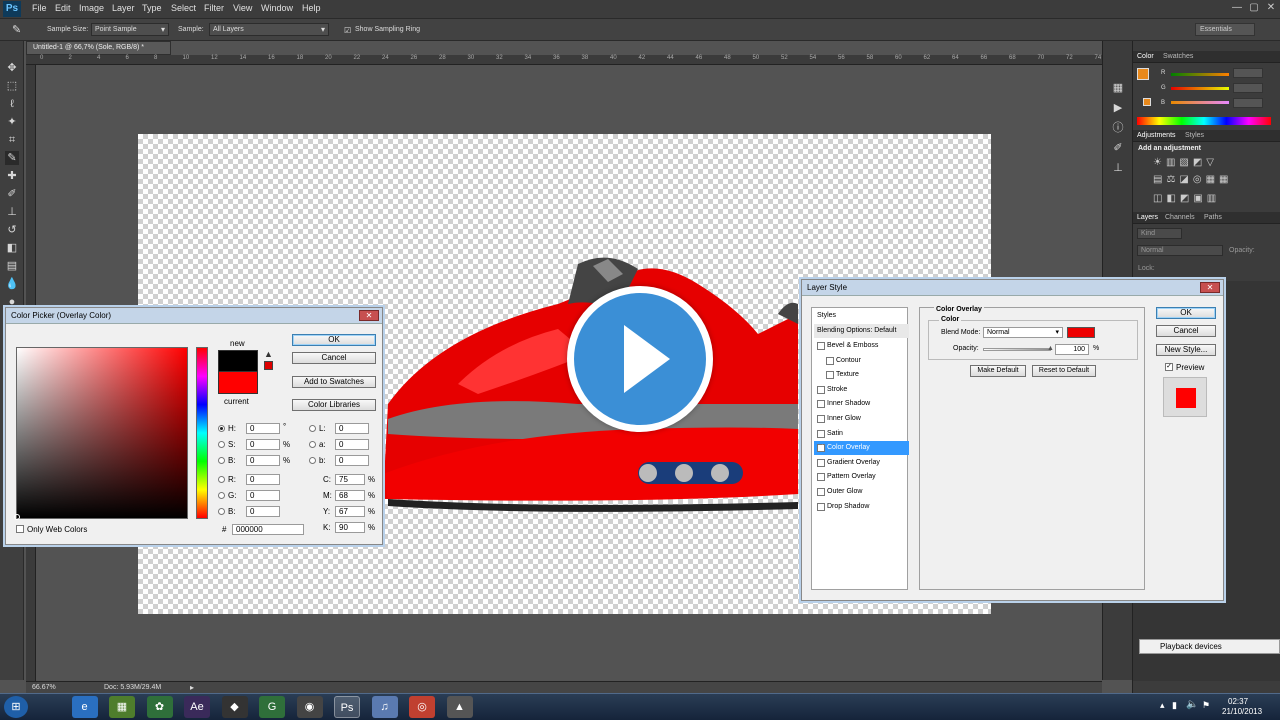 The height and width of the screenshot is (720, 1280). Describe the element at coordinates (20, 529) in the screenshot. I see `only-web-colors-checkbox` at that location.